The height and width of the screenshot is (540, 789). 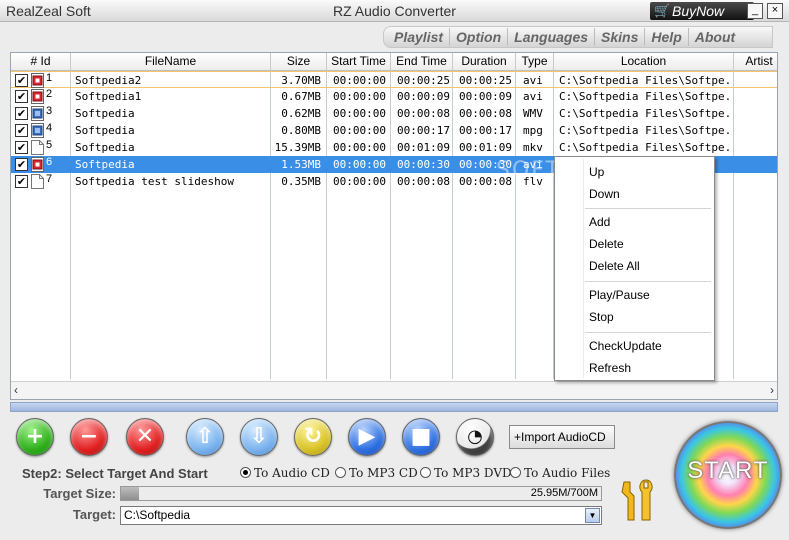 I want to click on blank-file-icon, so click(x=37, y=147).